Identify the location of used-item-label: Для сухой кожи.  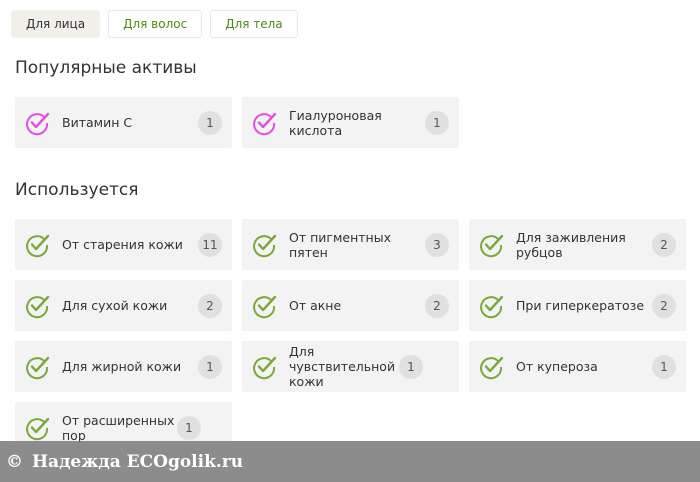
(115, 305).